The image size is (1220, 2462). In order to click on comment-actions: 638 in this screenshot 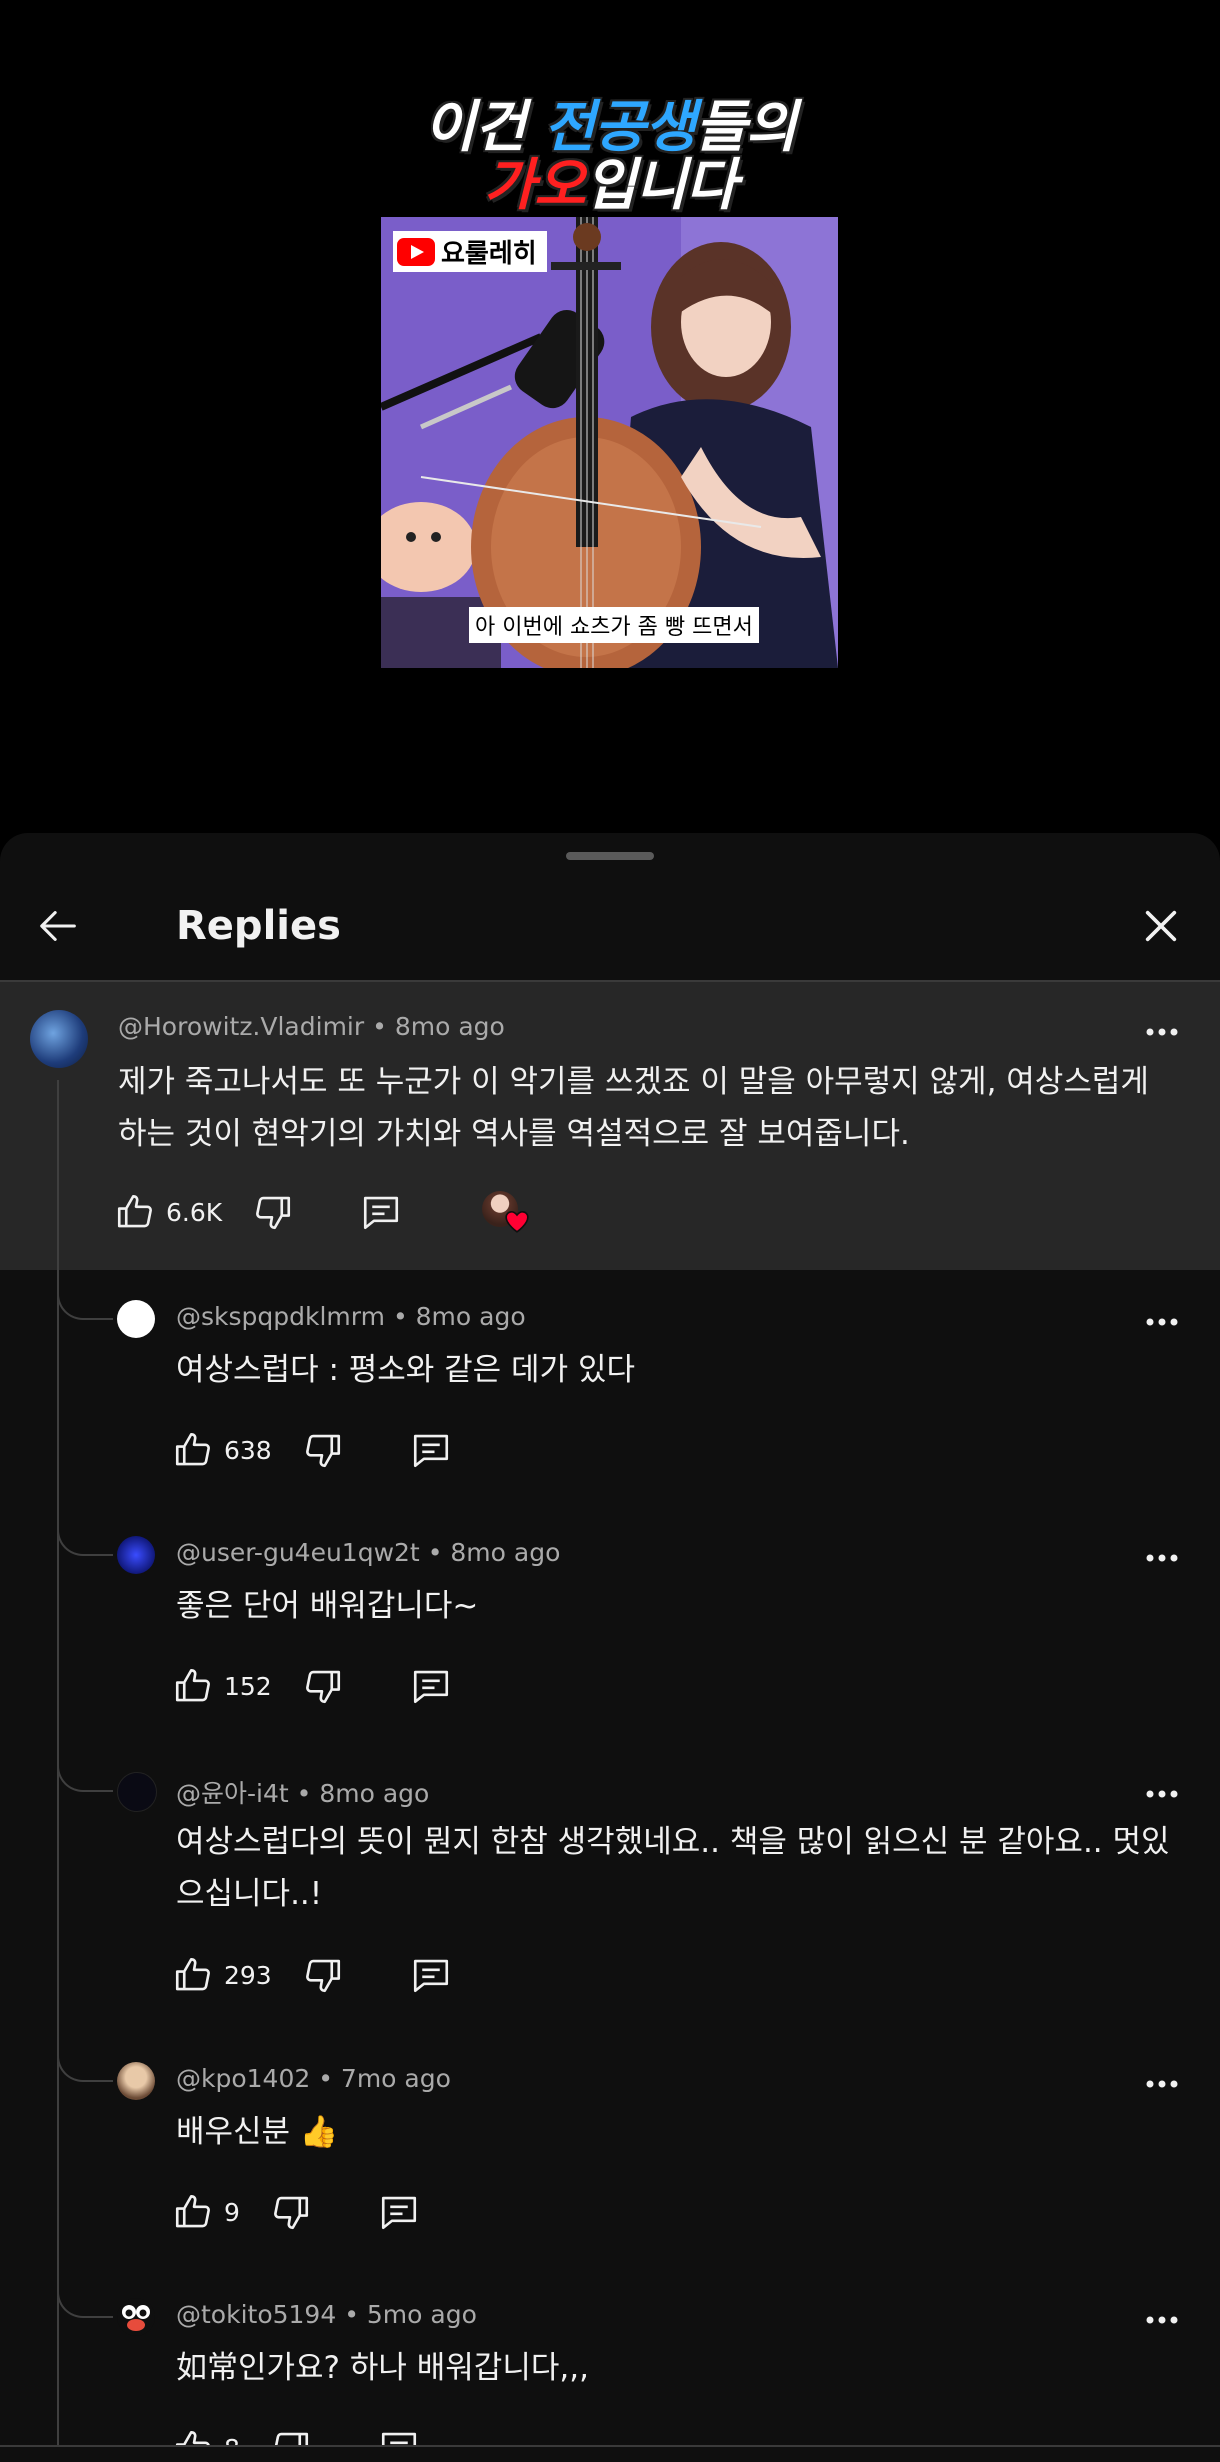, I will do `click(312, 1450)`.